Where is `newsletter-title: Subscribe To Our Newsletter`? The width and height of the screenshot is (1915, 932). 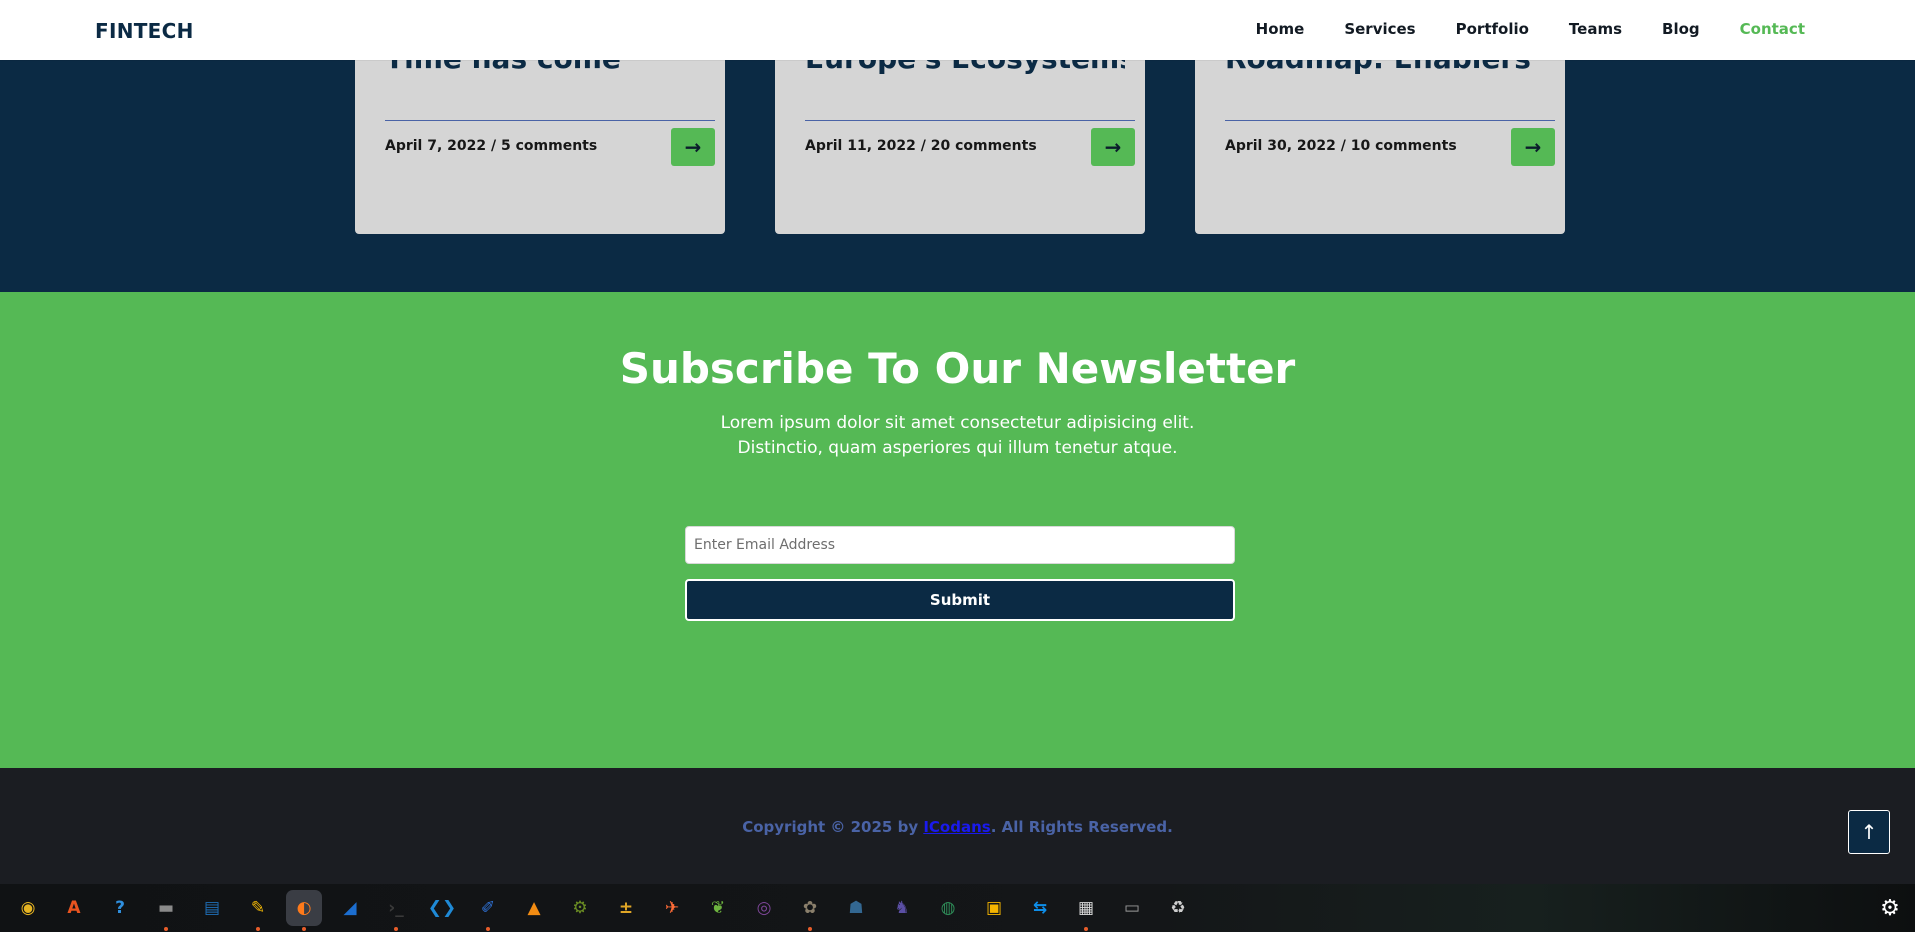
newsletter-title: Subscribe To Our Newsletter is located at coordinates (957, 368).